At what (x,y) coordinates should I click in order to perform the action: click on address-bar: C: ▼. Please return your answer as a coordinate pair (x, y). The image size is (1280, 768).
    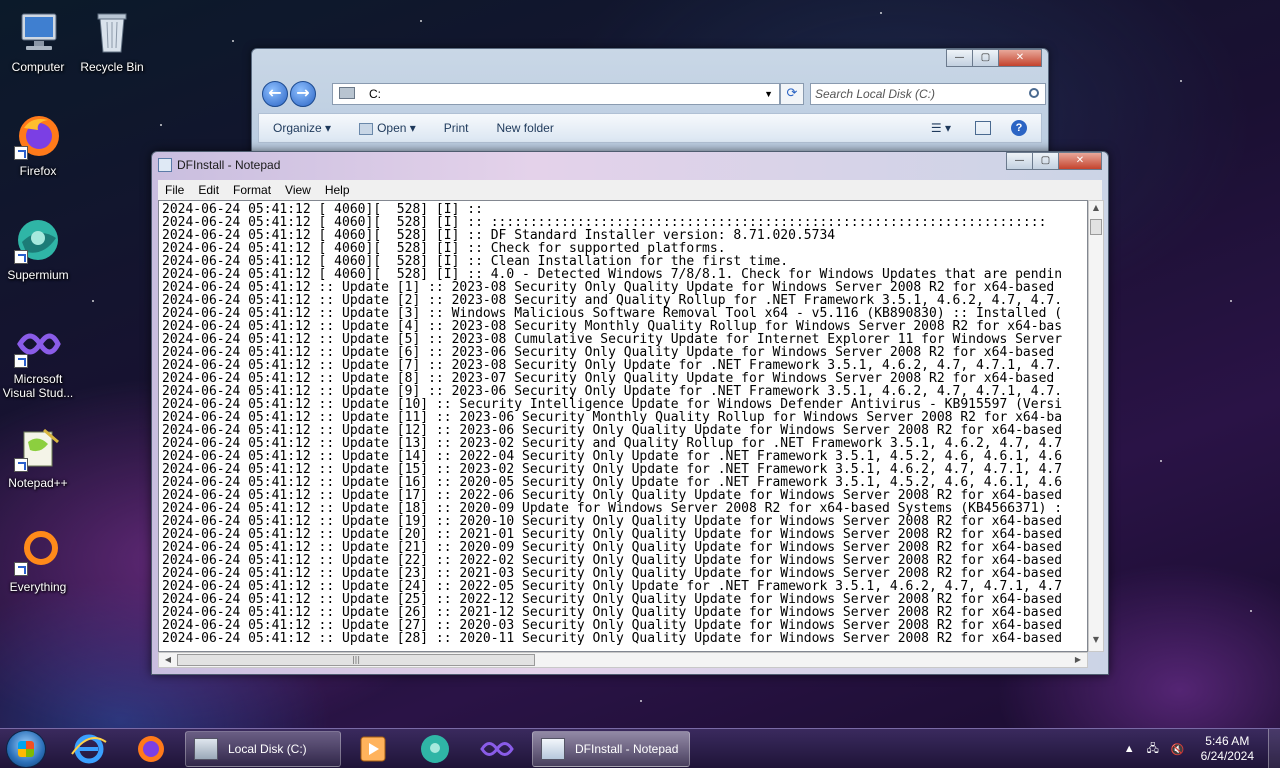
    Looking at the image, I should click on (556, 94).